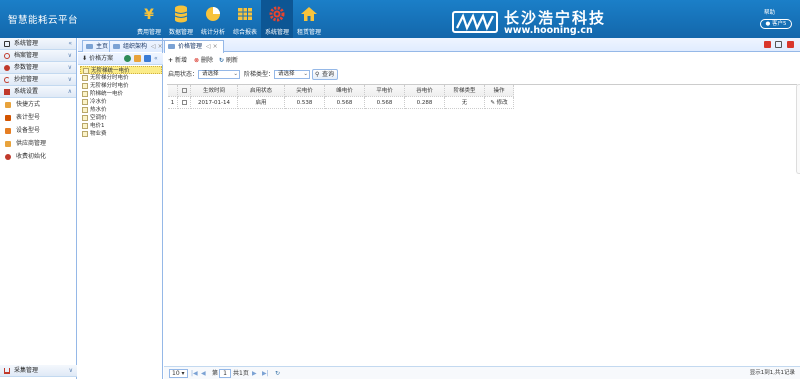 This screenshot has width=800, height=380. I want to click on sidebar-group-parameters: 参数管理 ∨, so click(38, 68).